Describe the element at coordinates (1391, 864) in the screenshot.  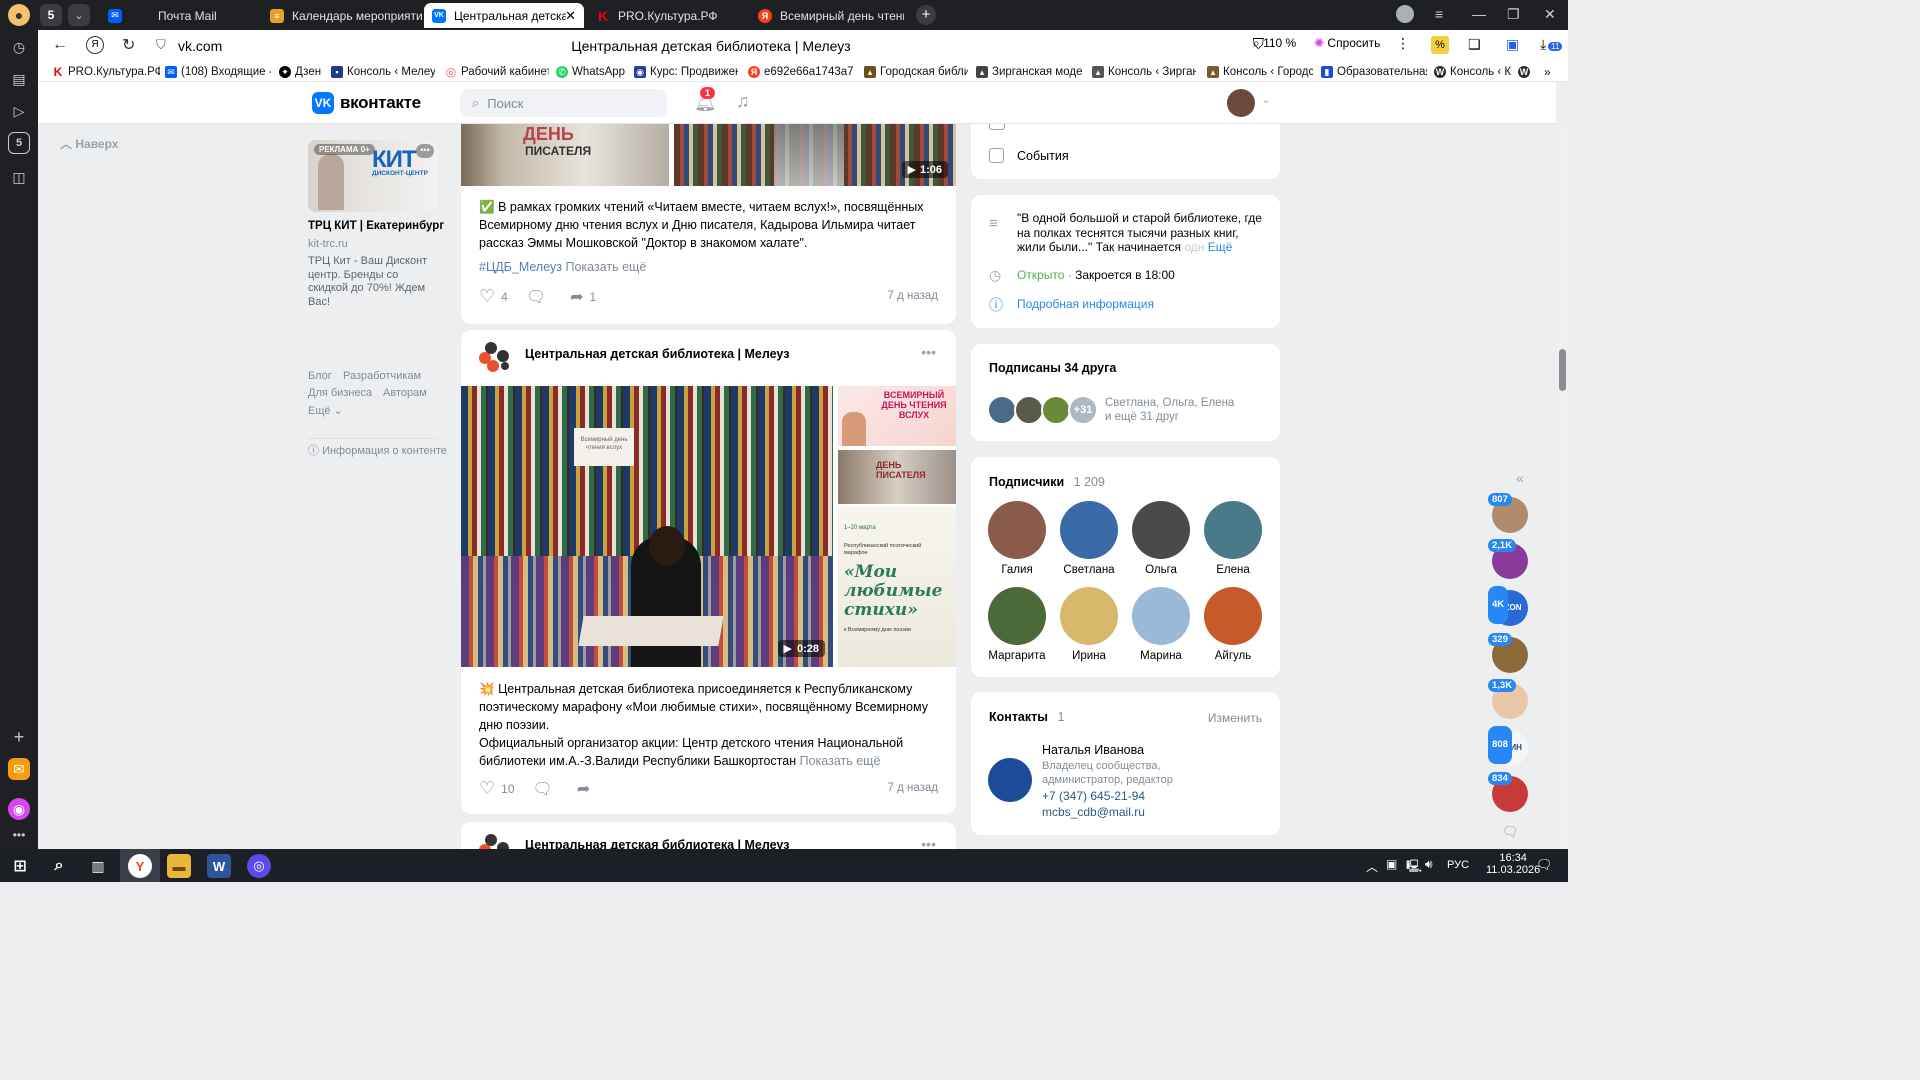
I see `tray-app-icon: ▣` at that location.